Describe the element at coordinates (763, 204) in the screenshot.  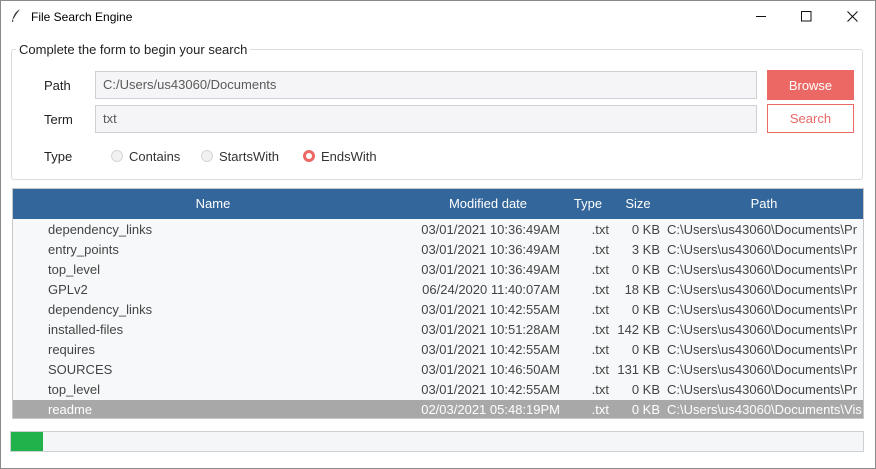
I see `column-header-path: Path` at that location.